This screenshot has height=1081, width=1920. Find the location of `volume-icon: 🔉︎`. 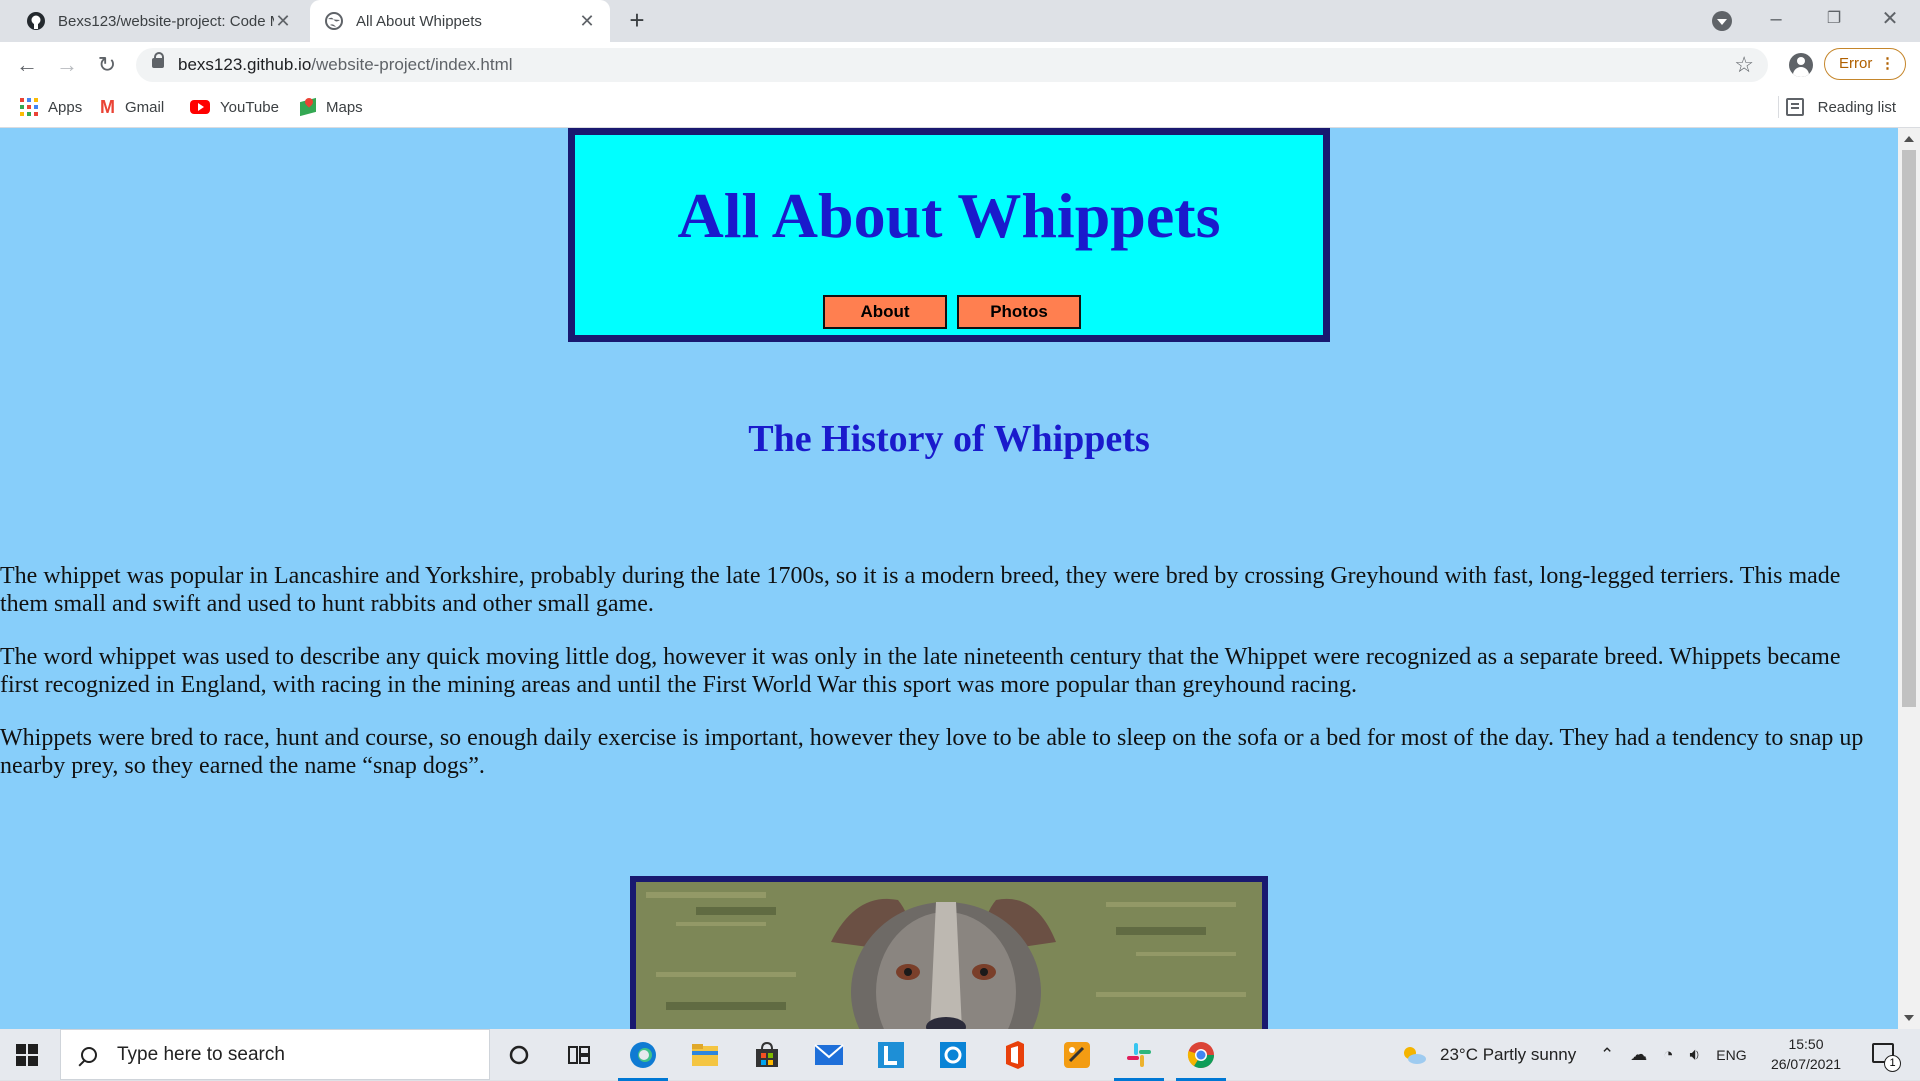

volume-icon: 🔉︎ is located at coordinates (1695, 1055).